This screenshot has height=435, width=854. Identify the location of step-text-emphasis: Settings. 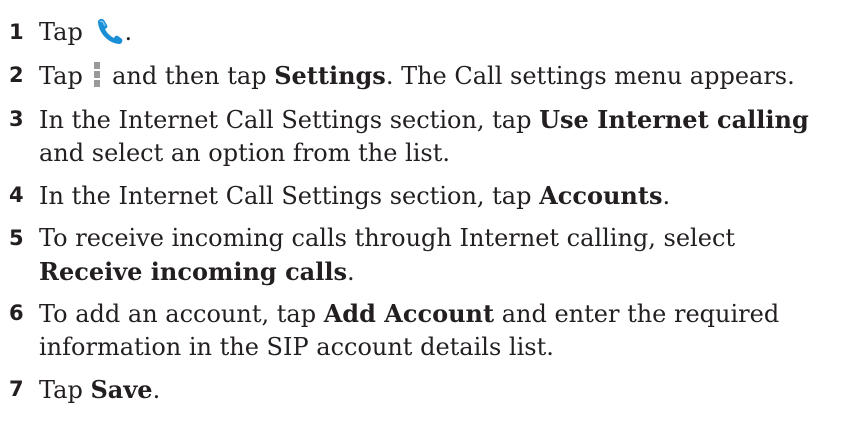
(330, 75).